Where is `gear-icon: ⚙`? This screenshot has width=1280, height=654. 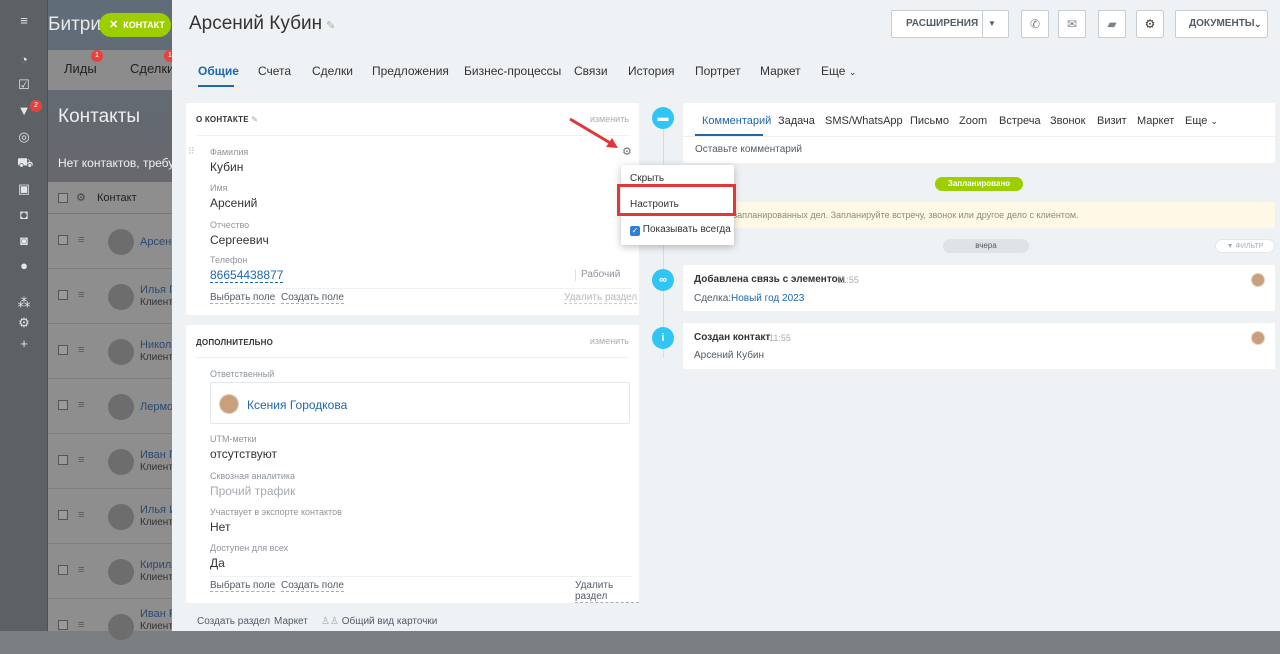 gear-icon: ⚙ is located at coordinates (81, 197).